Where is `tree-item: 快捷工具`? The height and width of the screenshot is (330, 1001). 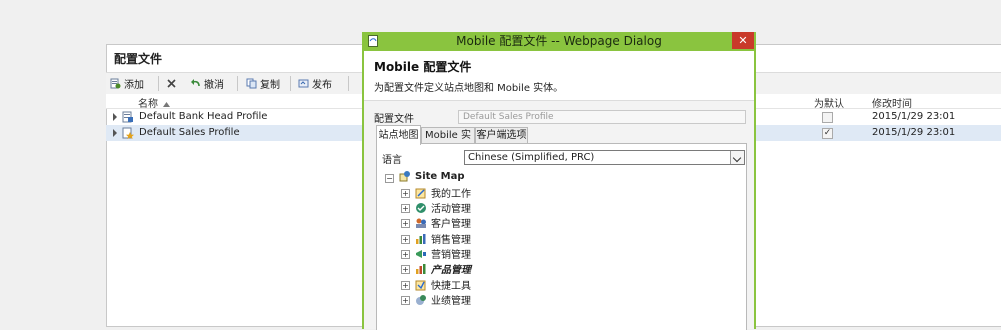
tree-item: 快捷工具 is located at coordinates (443, 284).